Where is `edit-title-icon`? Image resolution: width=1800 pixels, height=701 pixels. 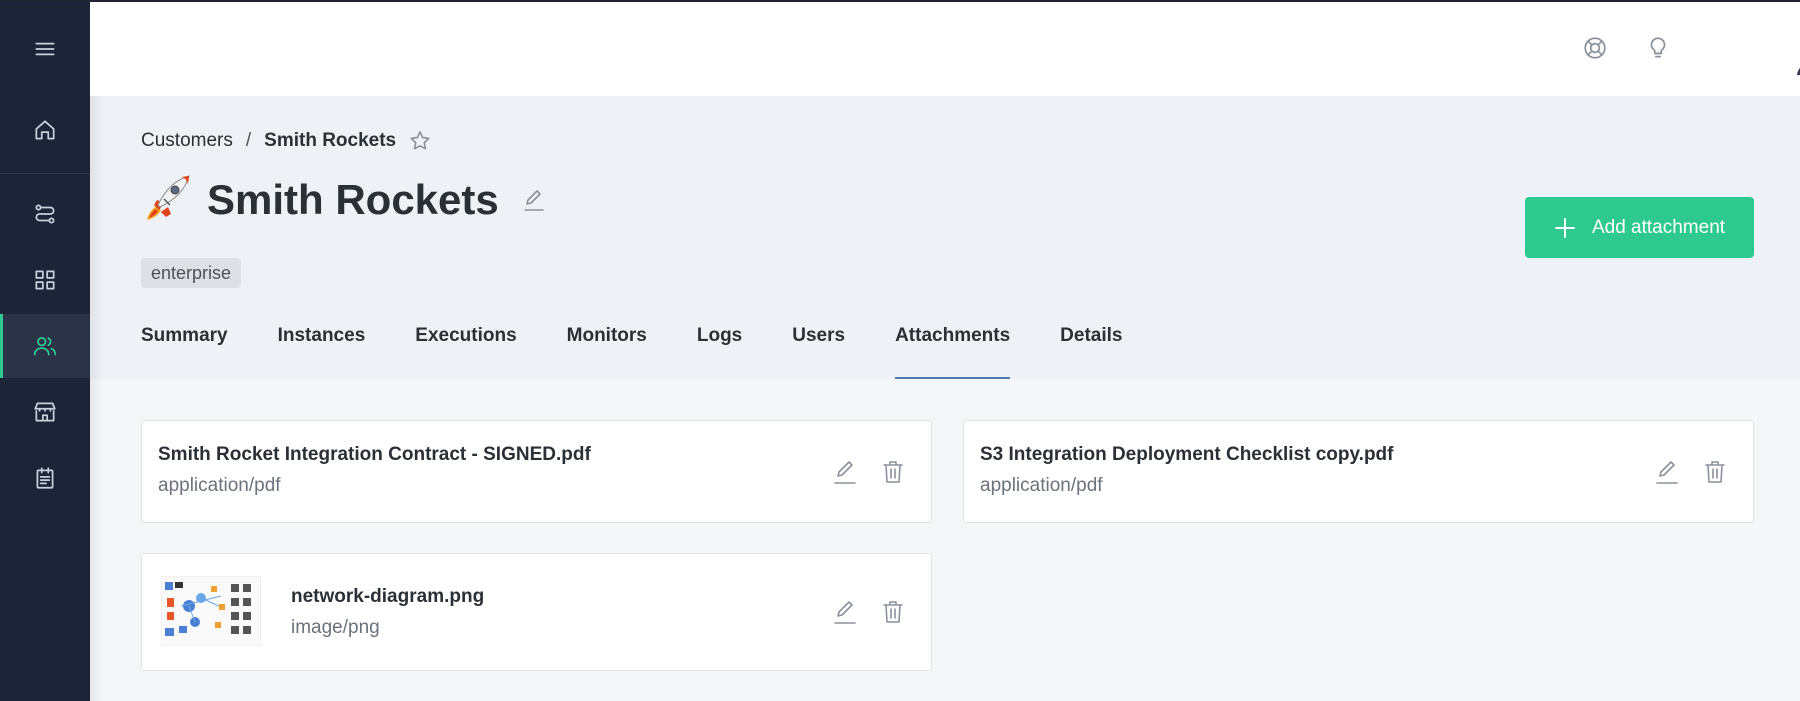
edit-title-icon is located at coordinates (534, 200).